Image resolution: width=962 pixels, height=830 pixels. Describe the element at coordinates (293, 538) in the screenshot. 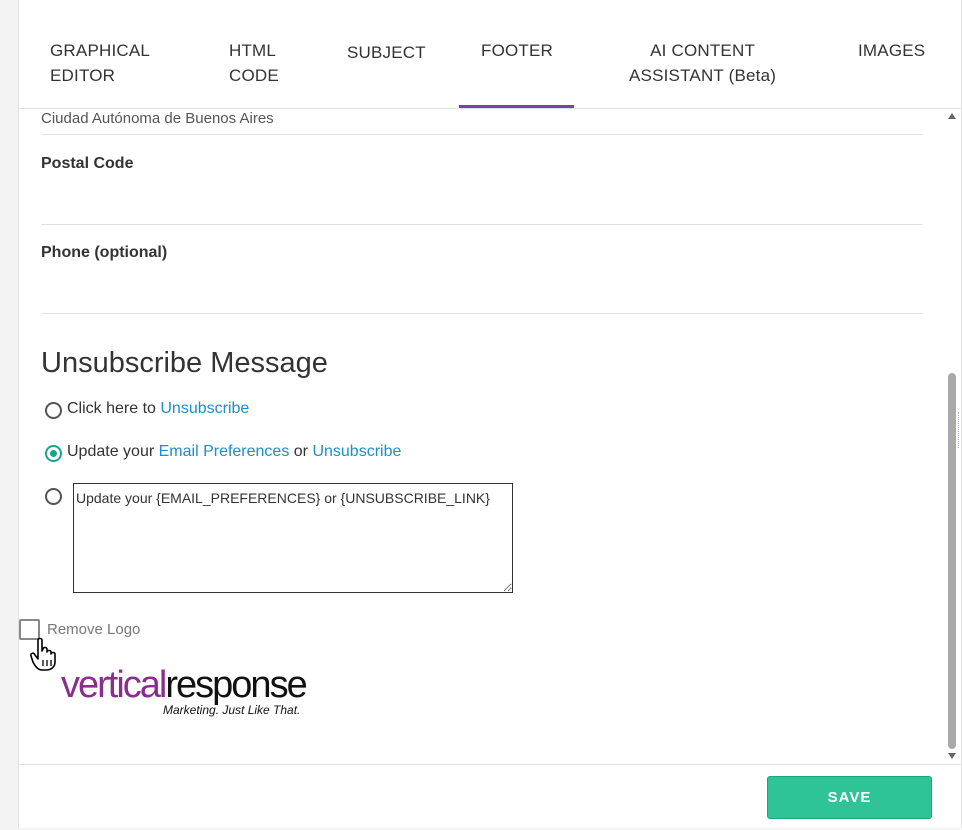

I see `custom-unsubscribe-textarea` at that location.